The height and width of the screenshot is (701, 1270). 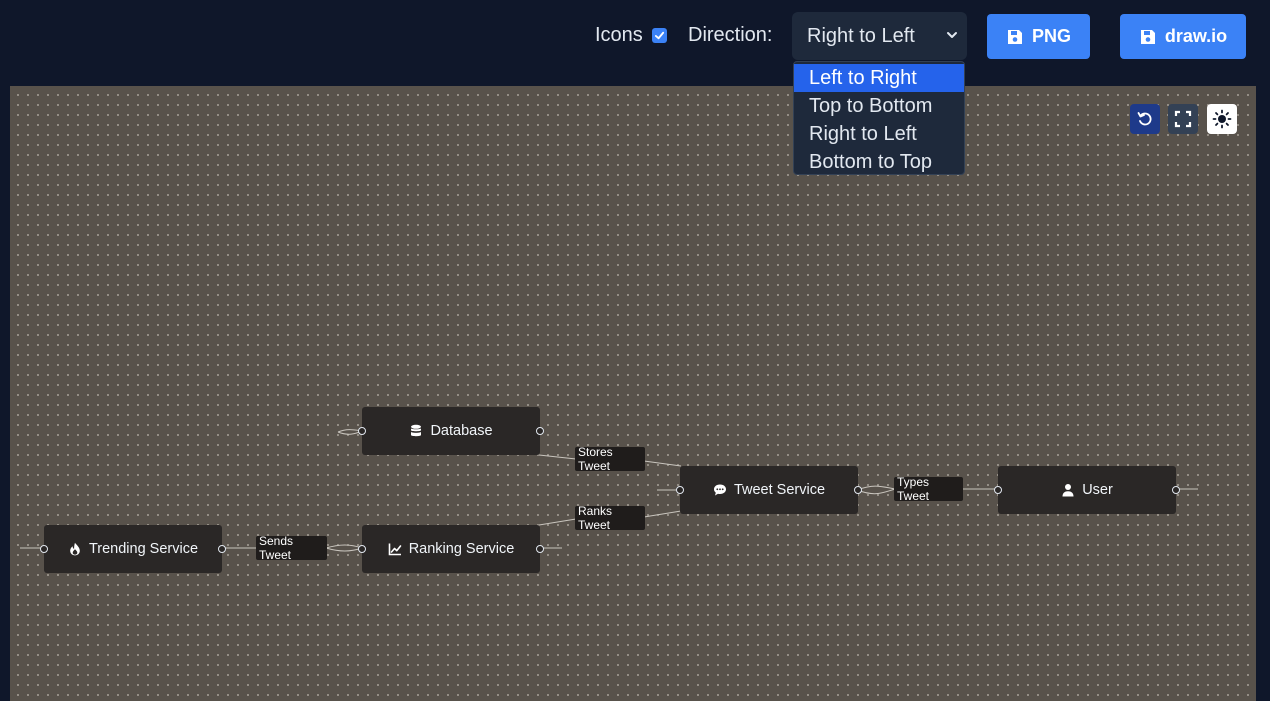 I want to click on edge-label-types-tweet: Types Tweet, so click(x=928, y=489).